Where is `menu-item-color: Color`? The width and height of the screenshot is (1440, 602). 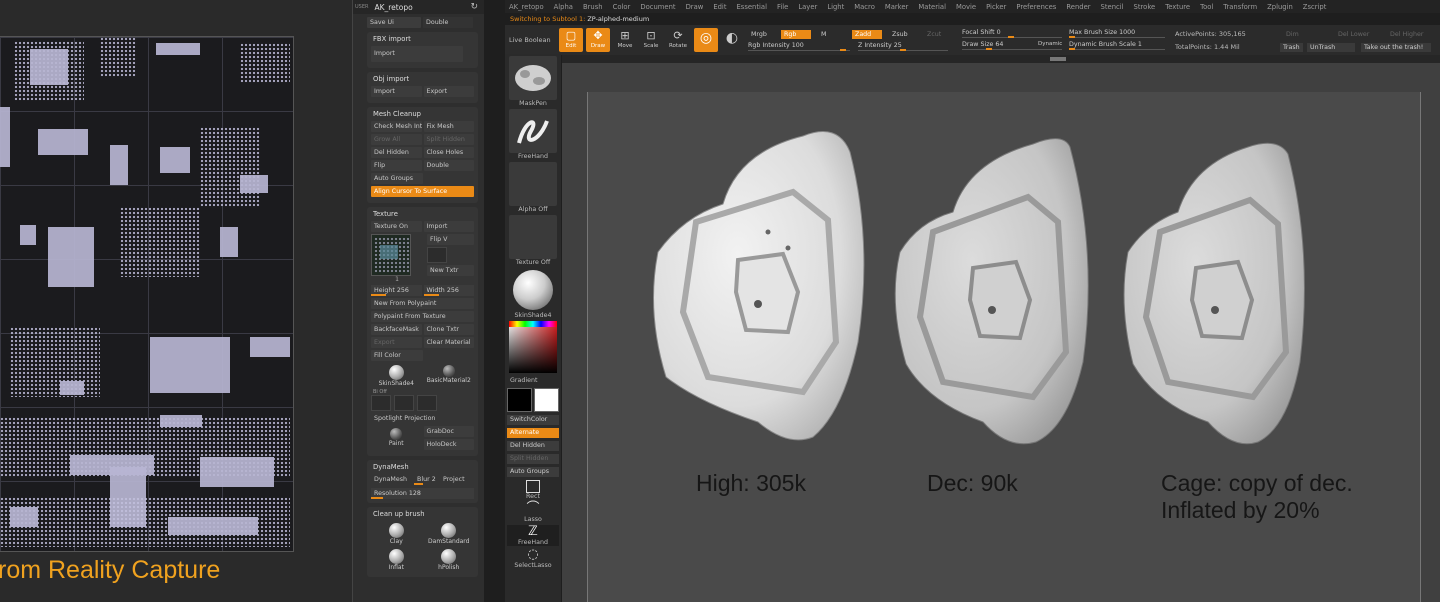 menu-item-color: Color is located at coordinates (622, 7).